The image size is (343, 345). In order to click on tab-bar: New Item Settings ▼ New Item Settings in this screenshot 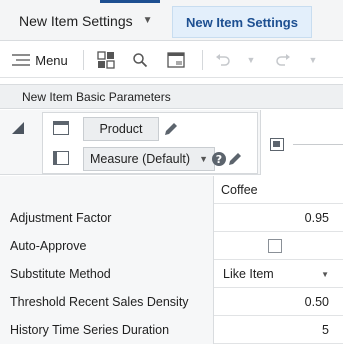, I will do `click(171, 20)`.